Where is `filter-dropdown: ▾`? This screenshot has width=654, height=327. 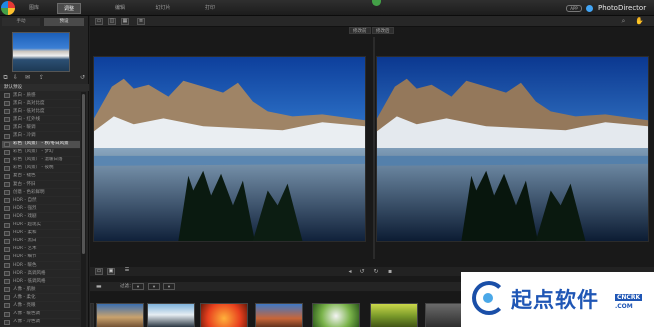
filter-dropdown: ▾ is located at coordinates (138, 286).